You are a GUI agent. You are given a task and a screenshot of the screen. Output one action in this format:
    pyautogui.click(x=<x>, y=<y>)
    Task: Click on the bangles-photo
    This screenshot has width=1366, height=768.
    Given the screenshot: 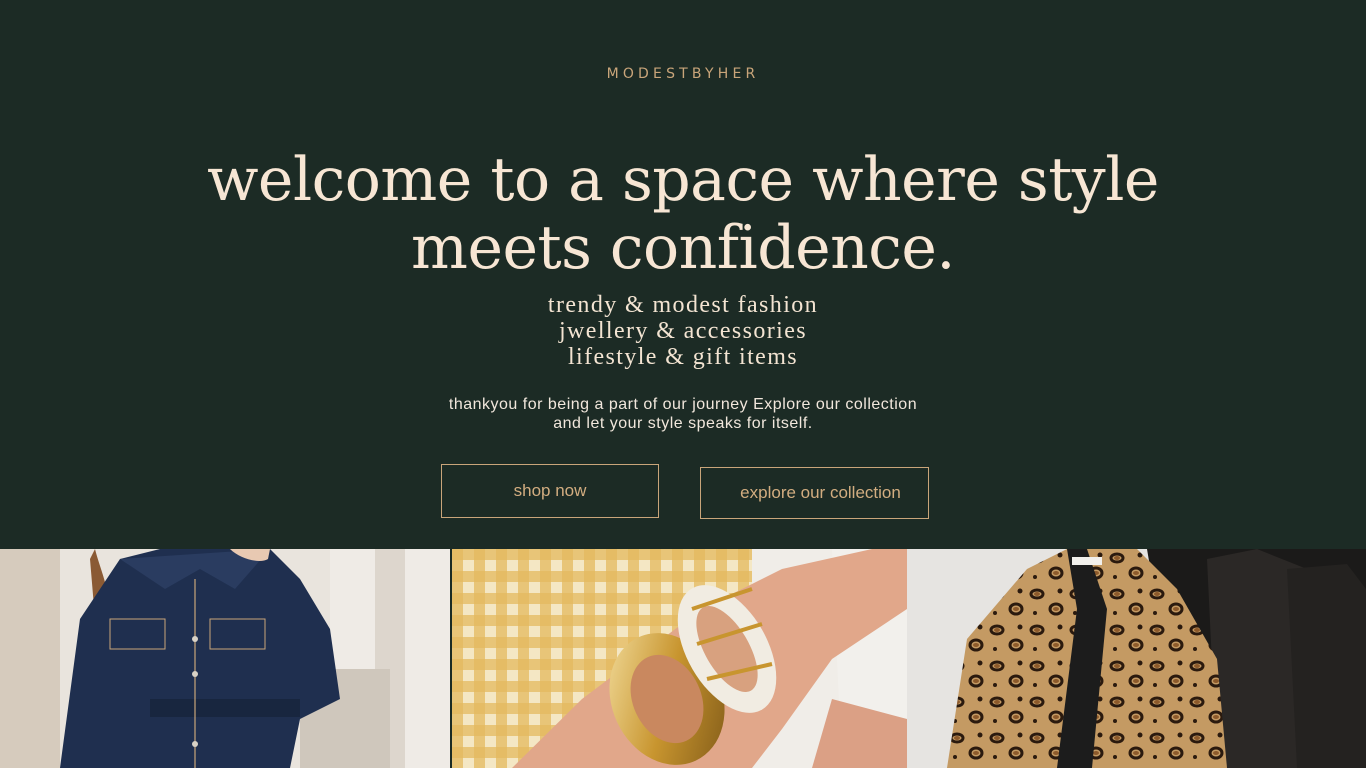 What is the action you would take?
    pyautogui.click(x=679, y=658)
    